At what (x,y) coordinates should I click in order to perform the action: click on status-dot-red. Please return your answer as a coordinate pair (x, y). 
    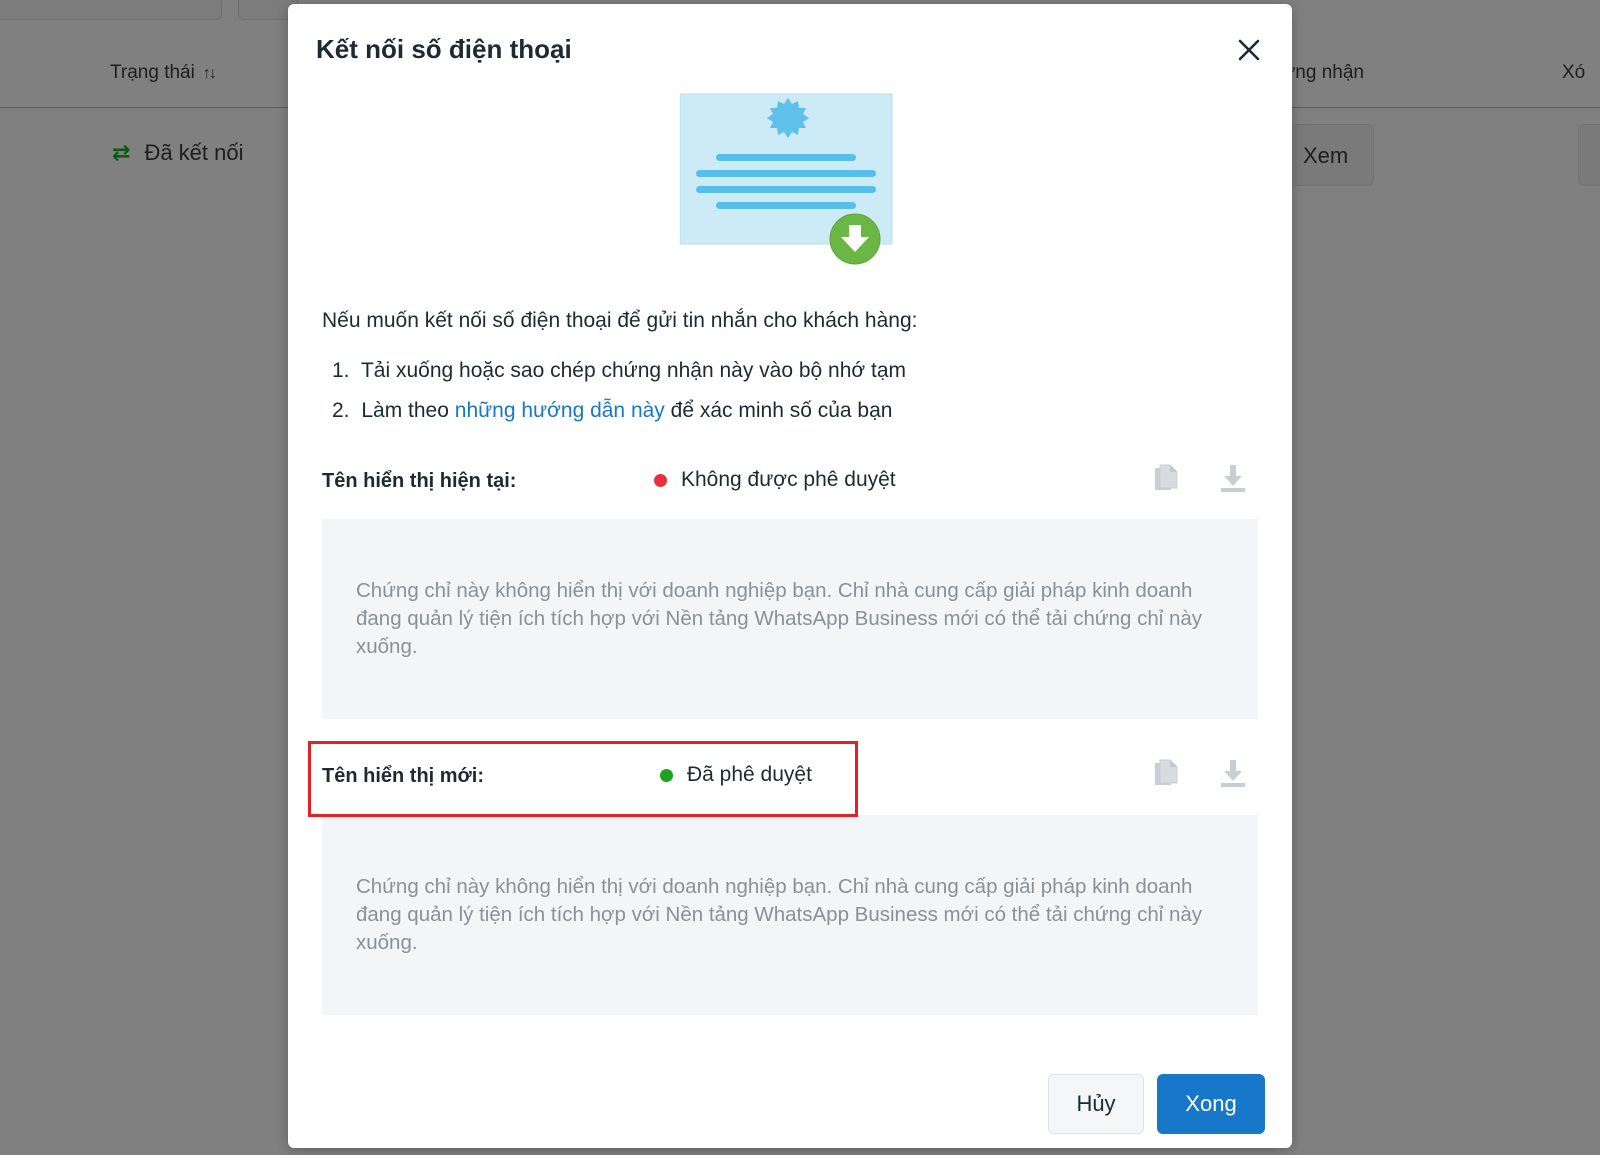
    Looking at the image, I should click on (660, 480).